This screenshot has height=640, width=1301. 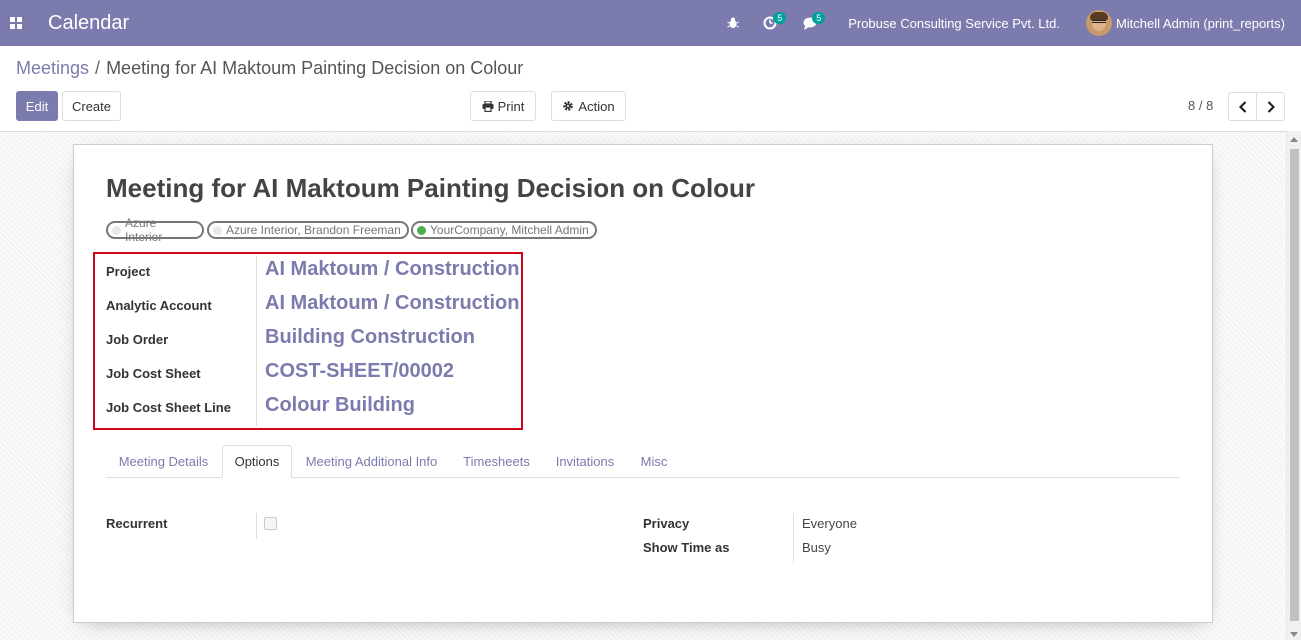 What do you see at coordinates (810, 23) in the screenshot?
I see `messages-chat-icon: 5` at bounding box center [810, 23].